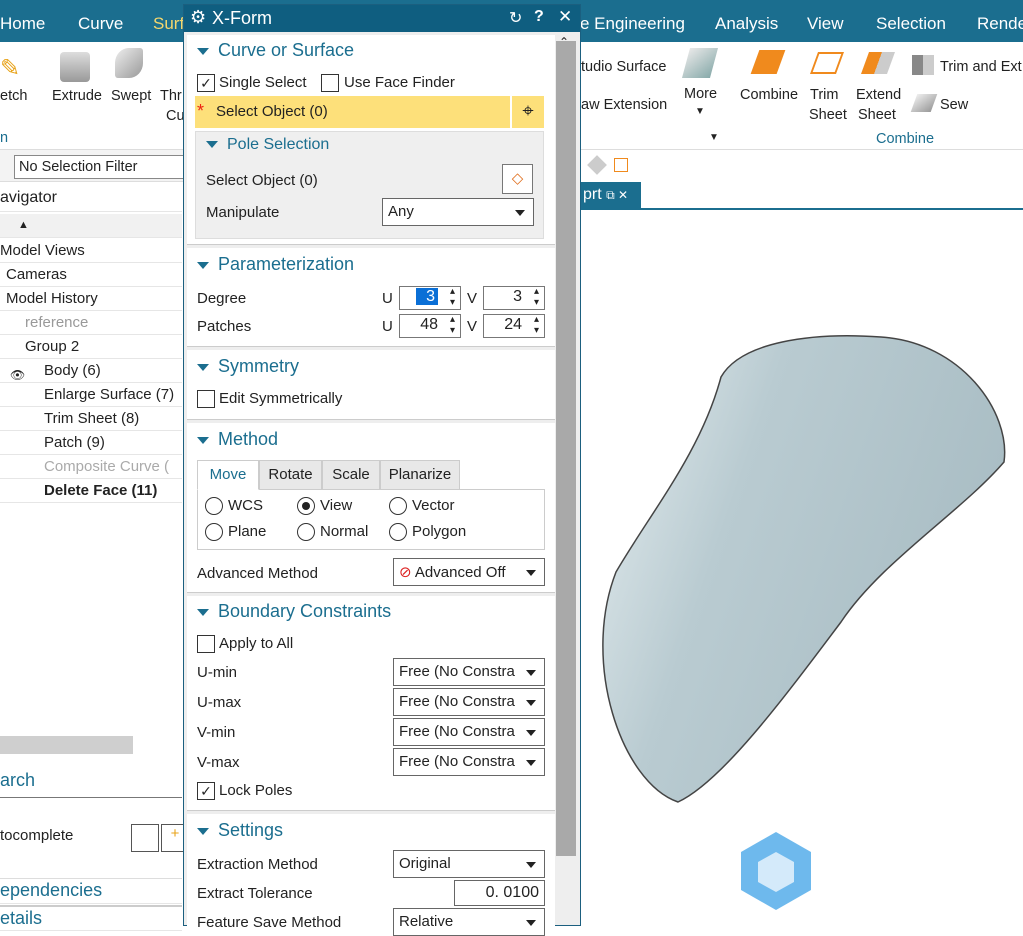 This screenshot has height=936, width=1023. Describe the element at coordinates (168, 24) in the screenshot. I see `tab-surface: Surf` at that location.